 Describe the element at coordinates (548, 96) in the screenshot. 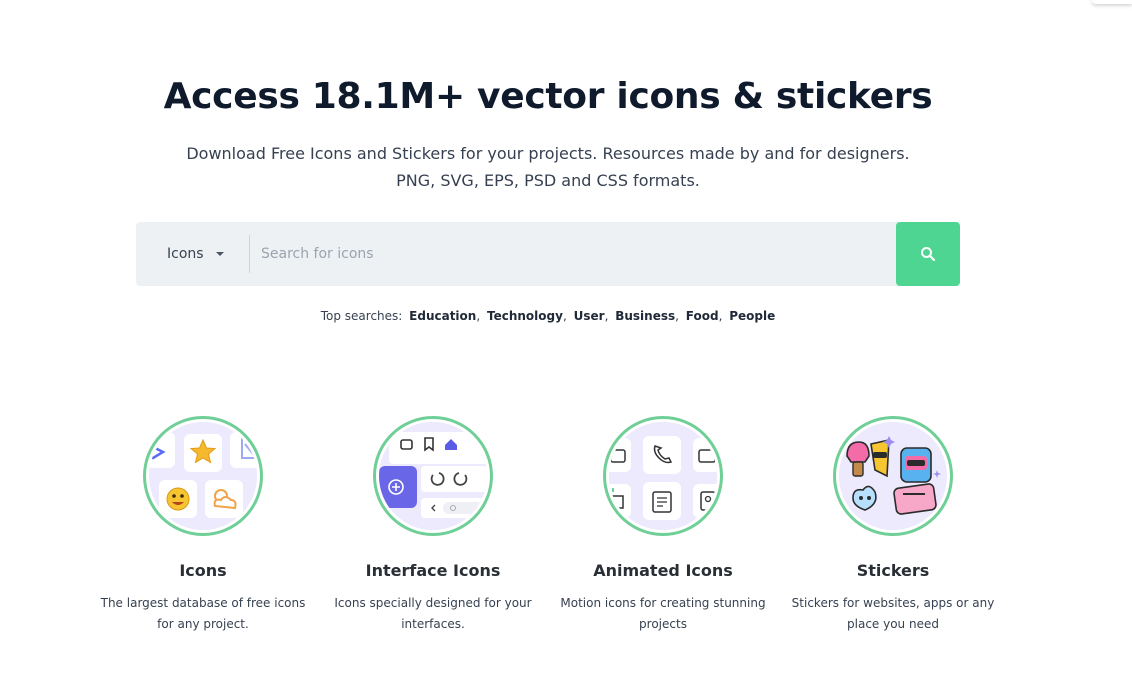

I see `page-title: Access 18.1M+ vector icons & stickers` at that location.